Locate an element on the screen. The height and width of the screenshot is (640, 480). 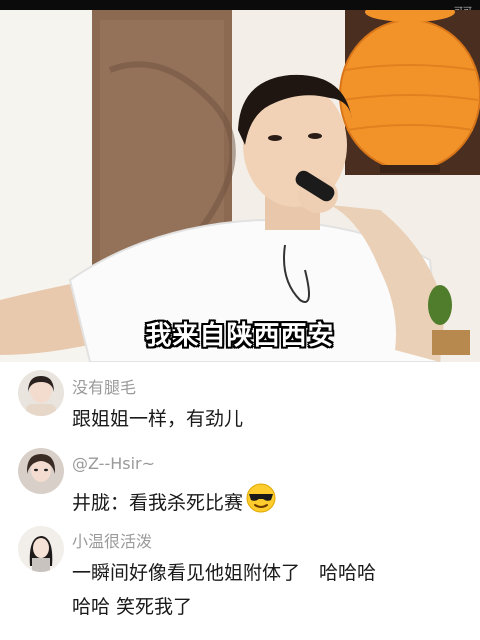
sunglasses-face-icon is located at coordinates (261, 503).